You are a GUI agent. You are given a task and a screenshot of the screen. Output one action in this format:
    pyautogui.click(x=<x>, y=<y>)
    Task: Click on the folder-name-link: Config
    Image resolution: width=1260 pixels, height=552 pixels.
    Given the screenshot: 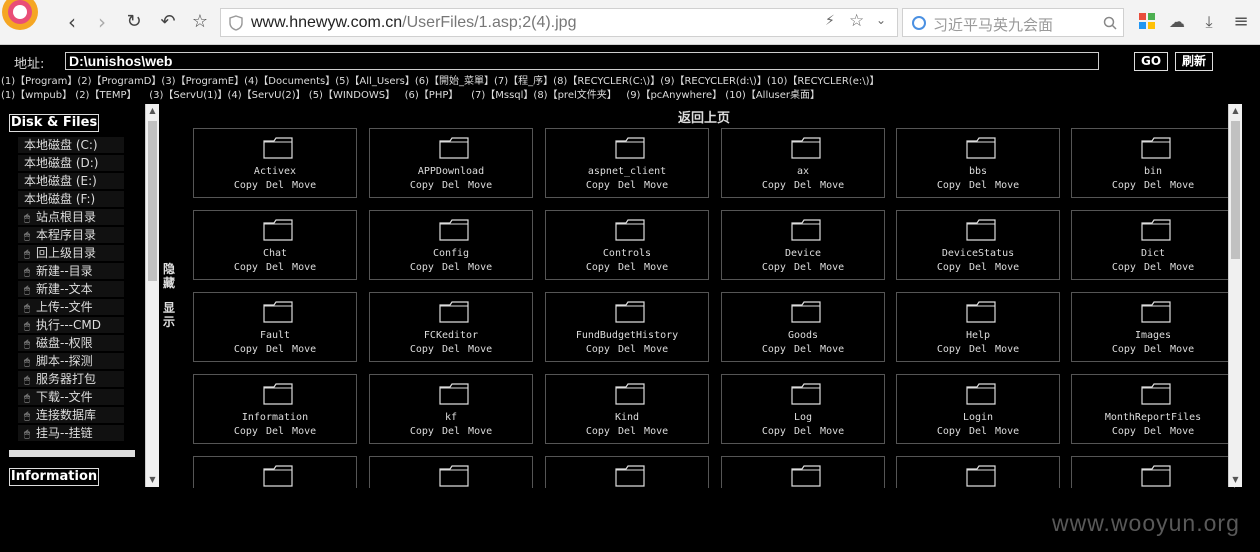 What is the action you would take?
    pyautogui.click(x=451, y=253)
    